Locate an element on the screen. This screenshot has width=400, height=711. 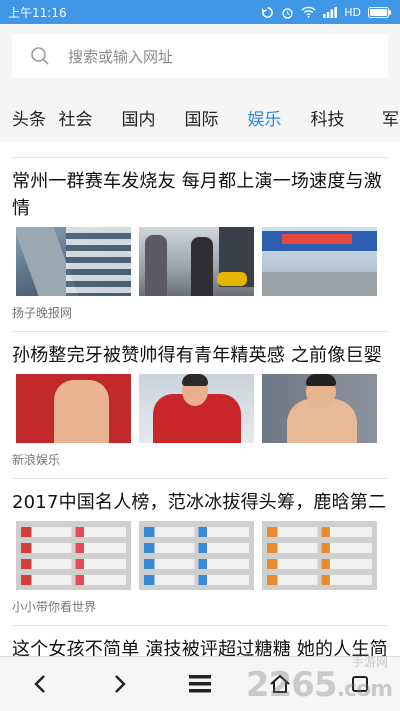
search-area: 搜索或输入网址 is located at coordinates (200, 58).